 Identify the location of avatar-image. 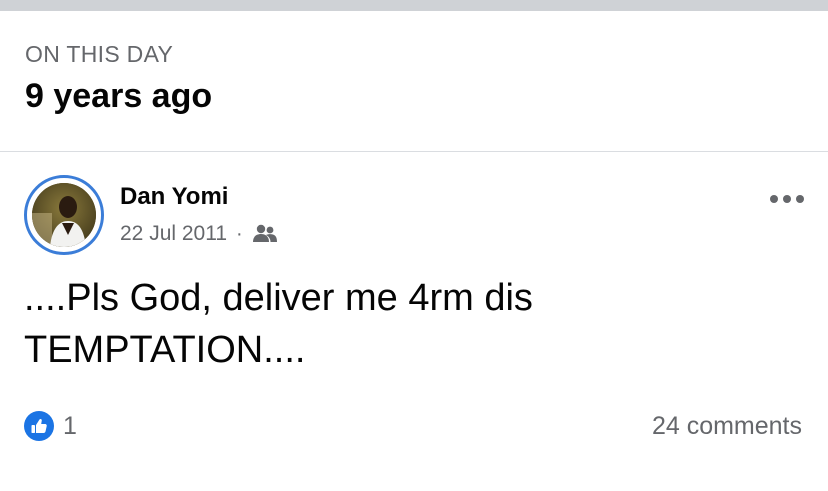
(64, 215).